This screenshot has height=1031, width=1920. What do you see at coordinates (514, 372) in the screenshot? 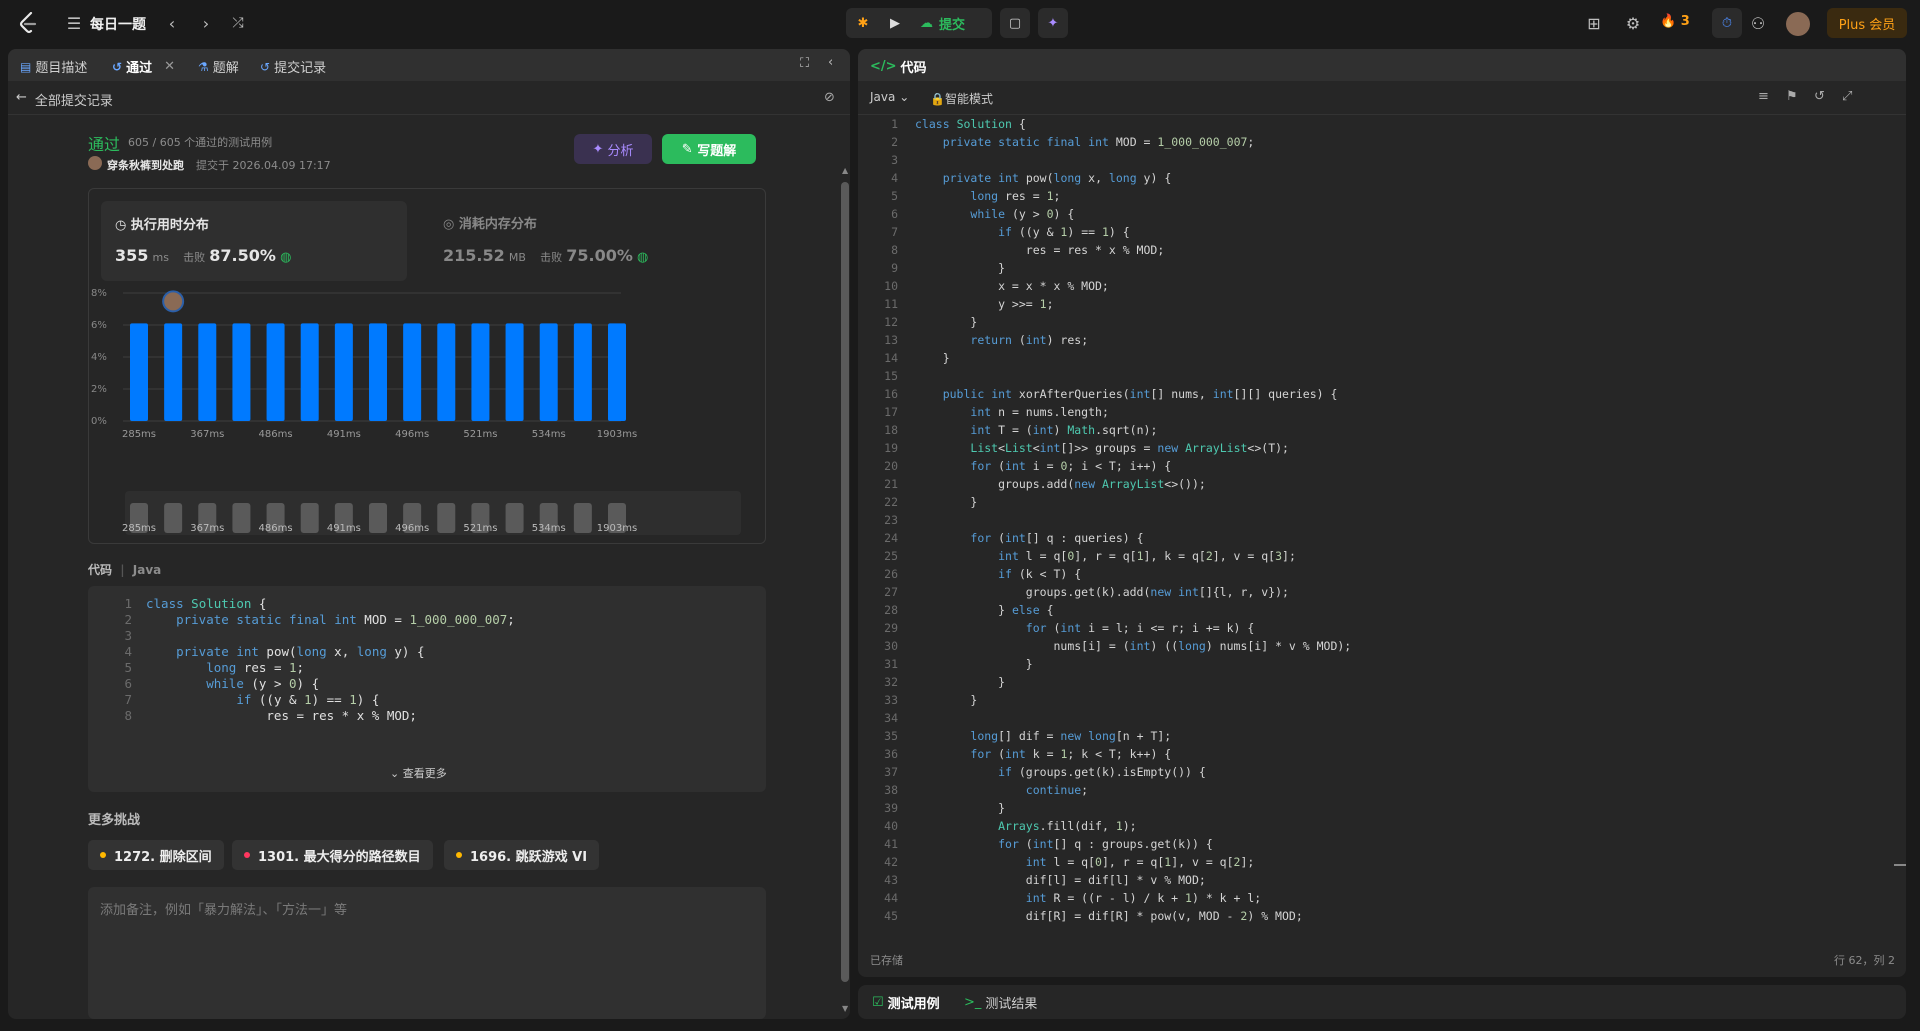
I see `bar` at bounding box center [514, 372].